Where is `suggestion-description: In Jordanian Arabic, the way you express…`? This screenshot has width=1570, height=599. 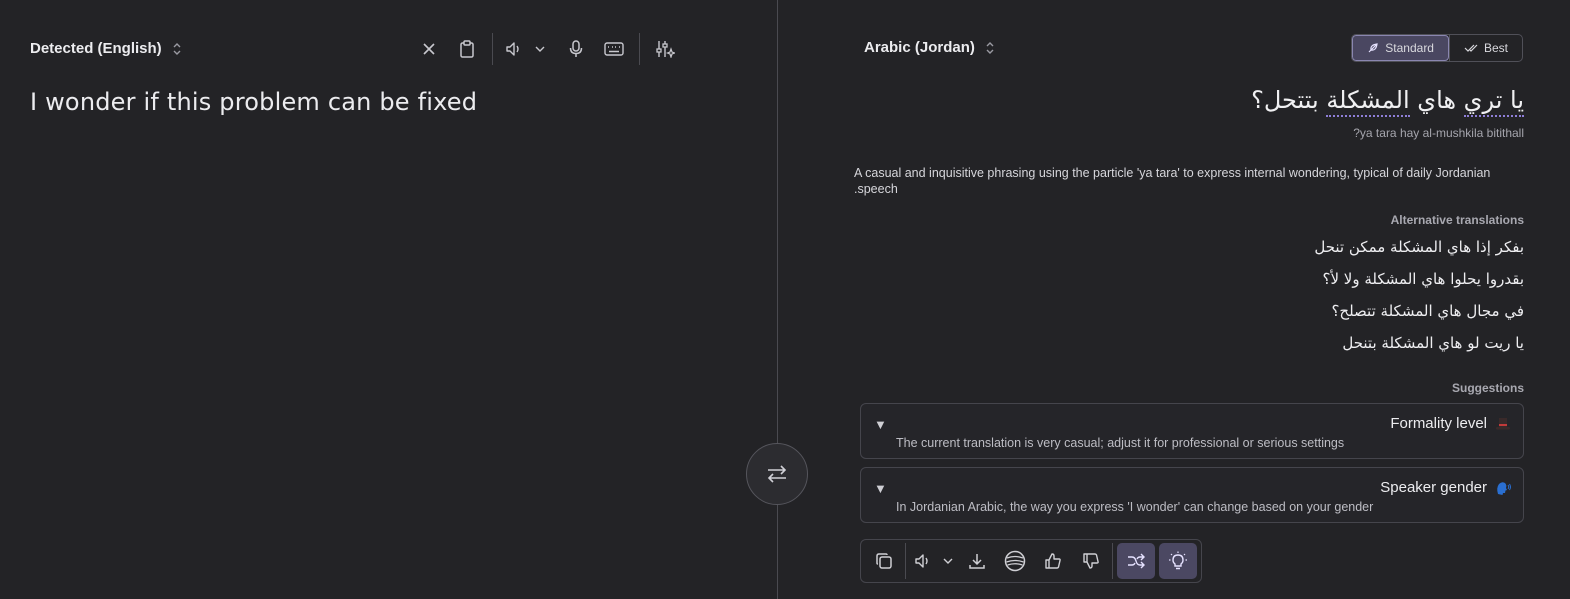 suggestion-description: In Jordanian Arabic, the way you express… is located at coordinates (1135, 507).